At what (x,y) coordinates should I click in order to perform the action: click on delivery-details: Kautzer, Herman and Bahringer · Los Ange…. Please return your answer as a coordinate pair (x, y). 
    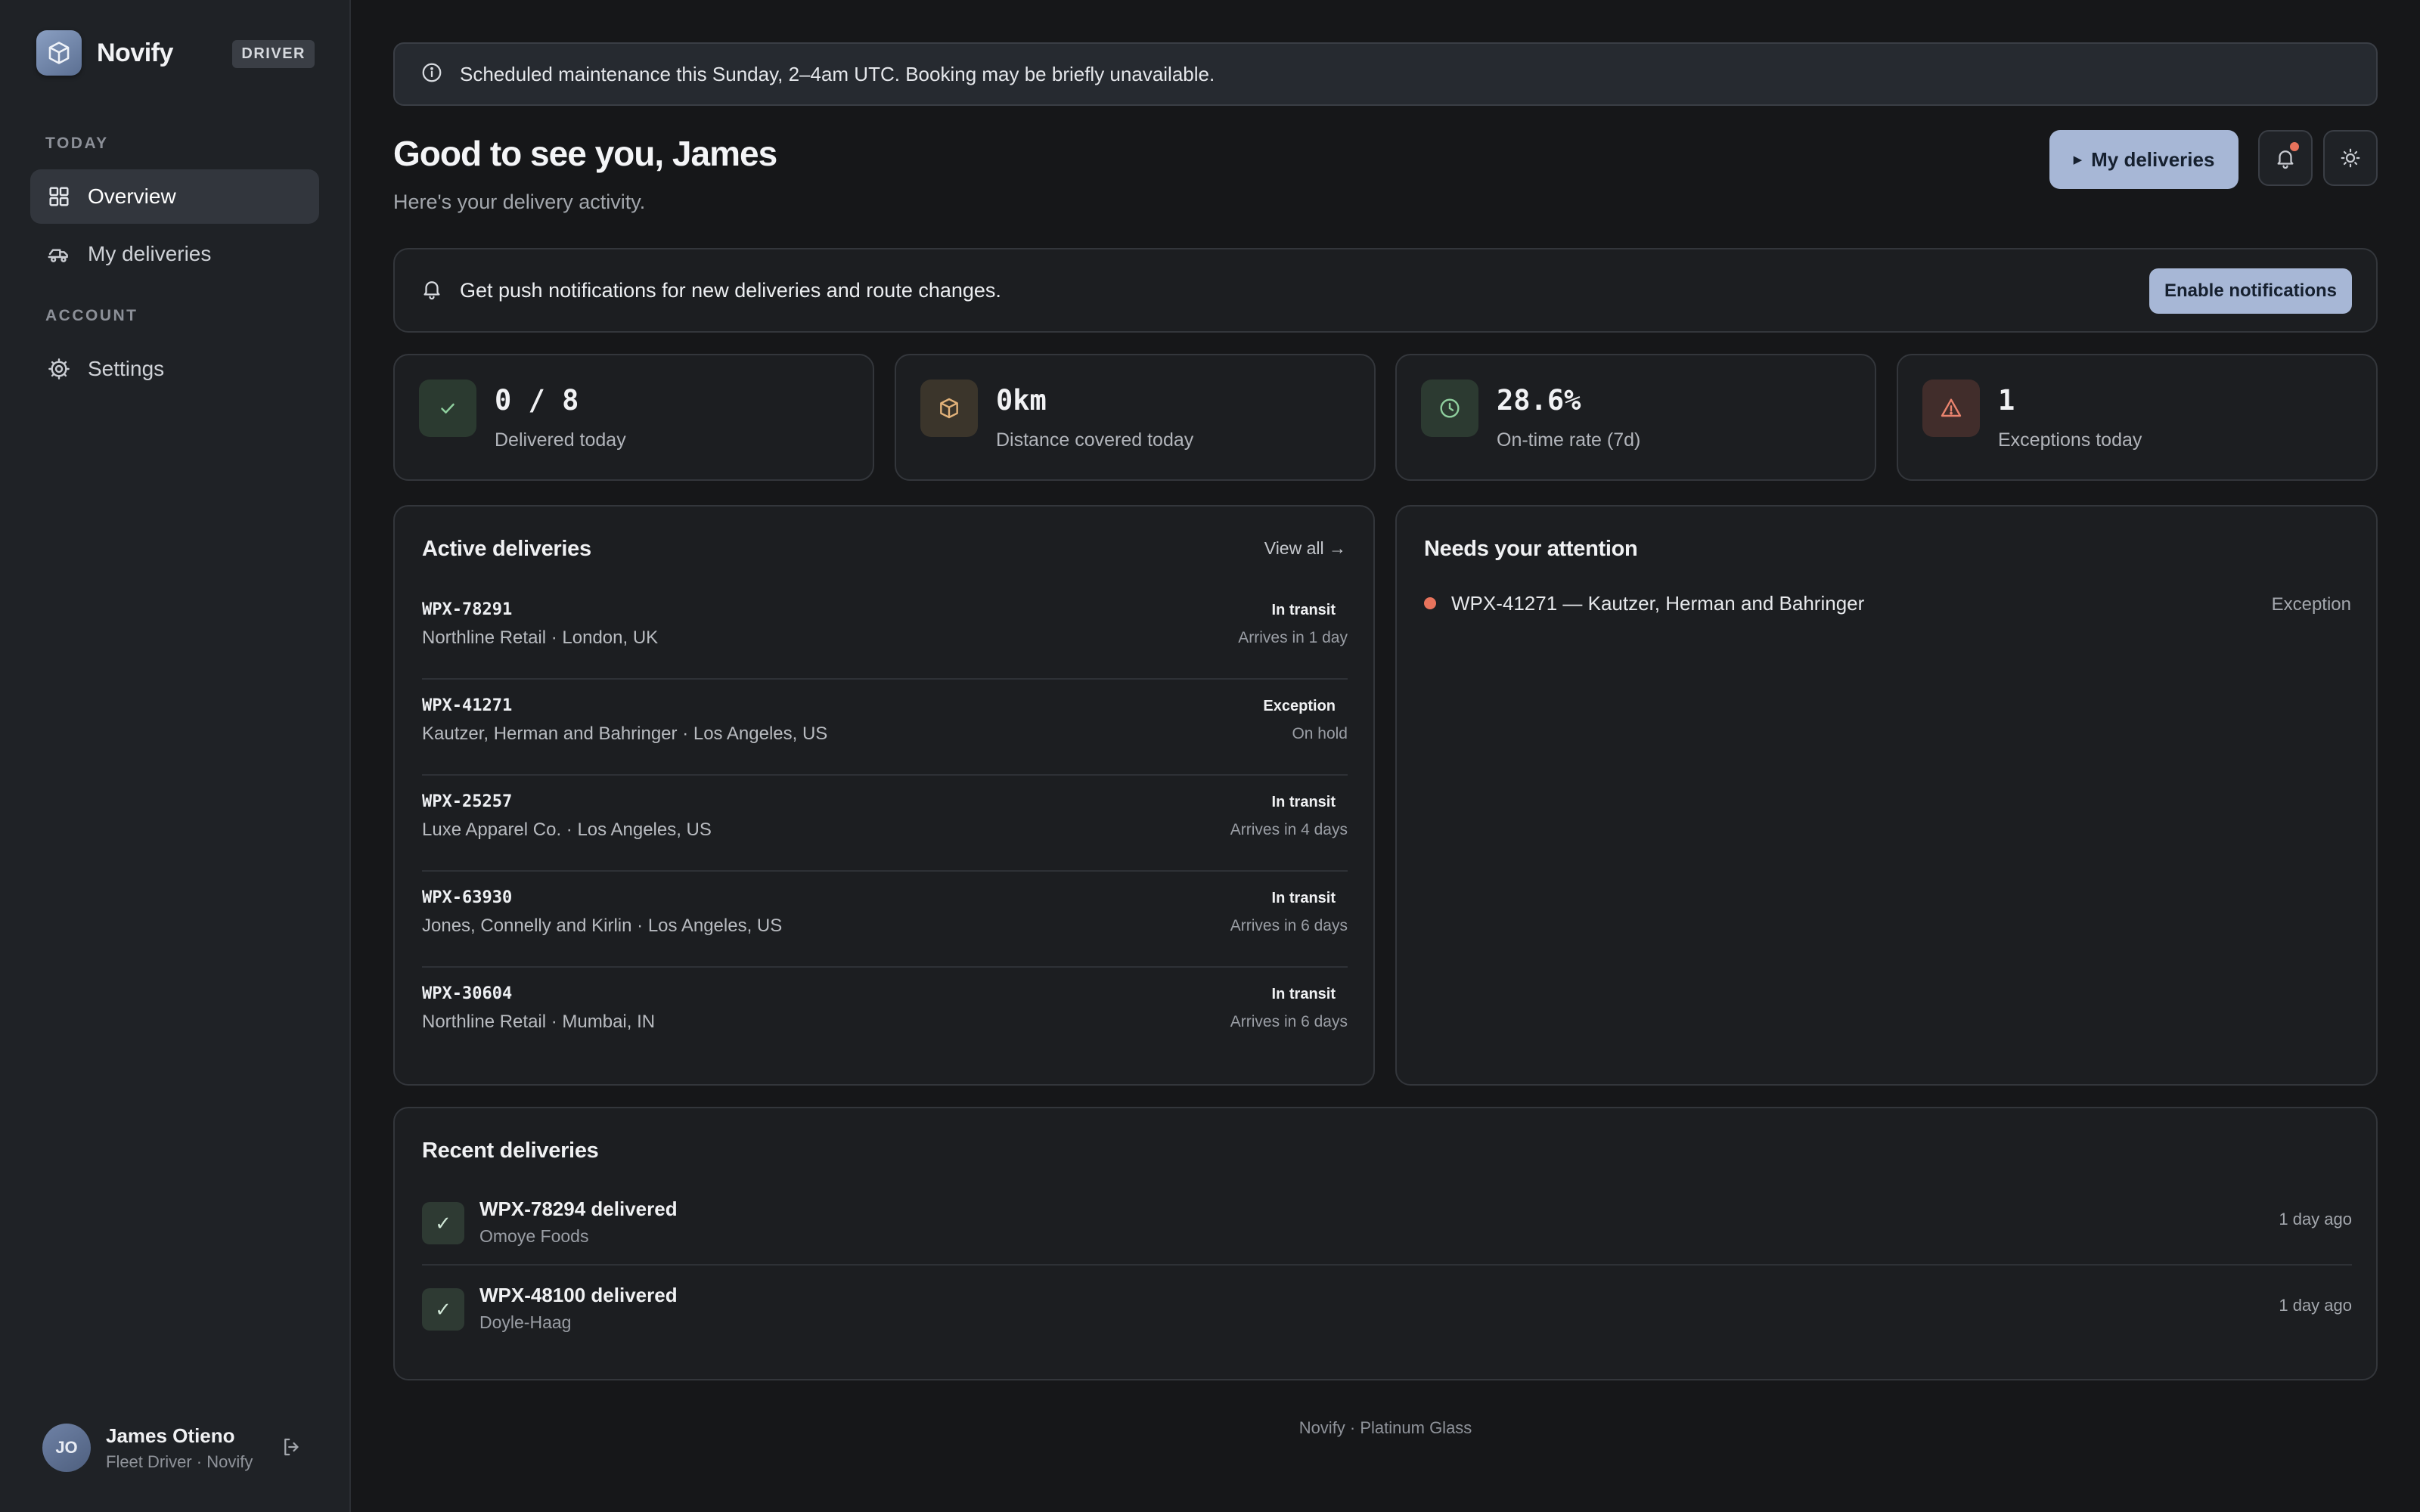
    Looking at the image, I should click on (625, 733).